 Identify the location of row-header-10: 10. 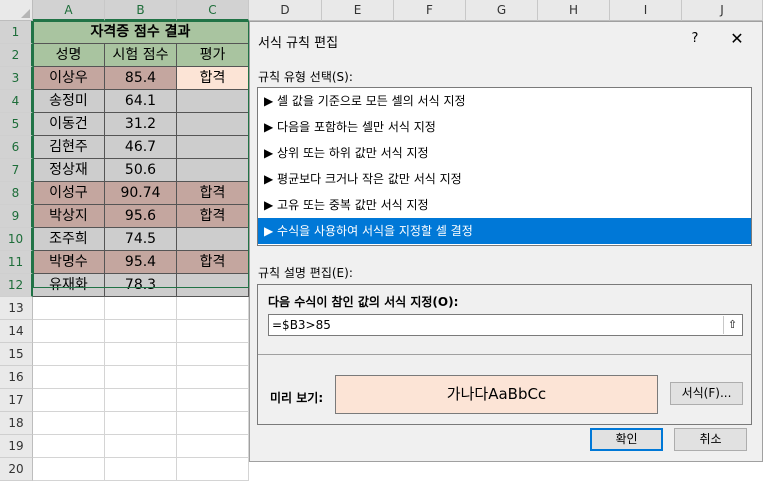
(16, 239).